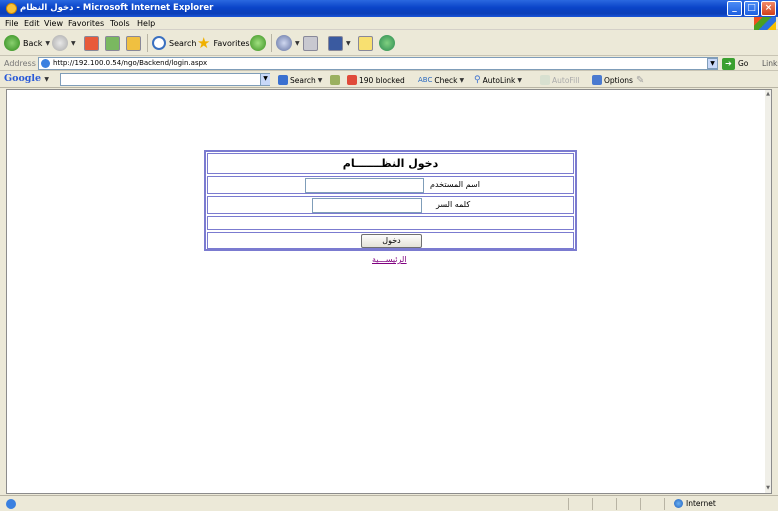 The image size is (778, 511). What do you see at coordinates (86, 23) in the screenshot?
I see `menu-favorites: Favorites` at bounding box center [86, 23].